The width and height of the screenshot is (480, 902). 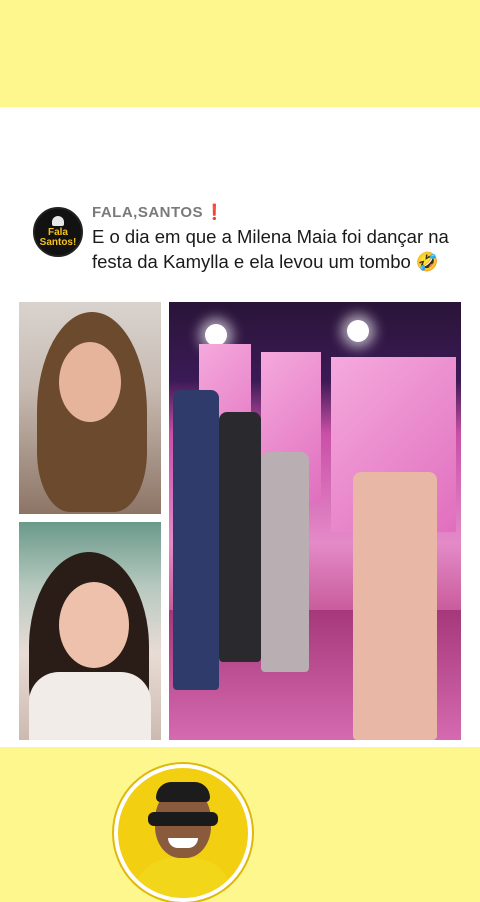 I want to click on exclamation-icon: ❗, so click(x=215, y=212).